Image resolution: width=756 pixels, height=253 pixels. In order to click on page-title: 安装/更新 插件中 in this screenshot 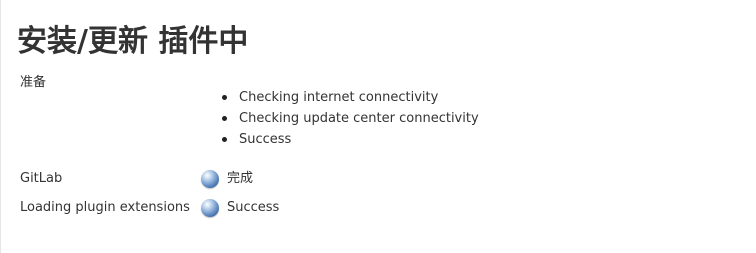, I will do `click(133, 41)`.